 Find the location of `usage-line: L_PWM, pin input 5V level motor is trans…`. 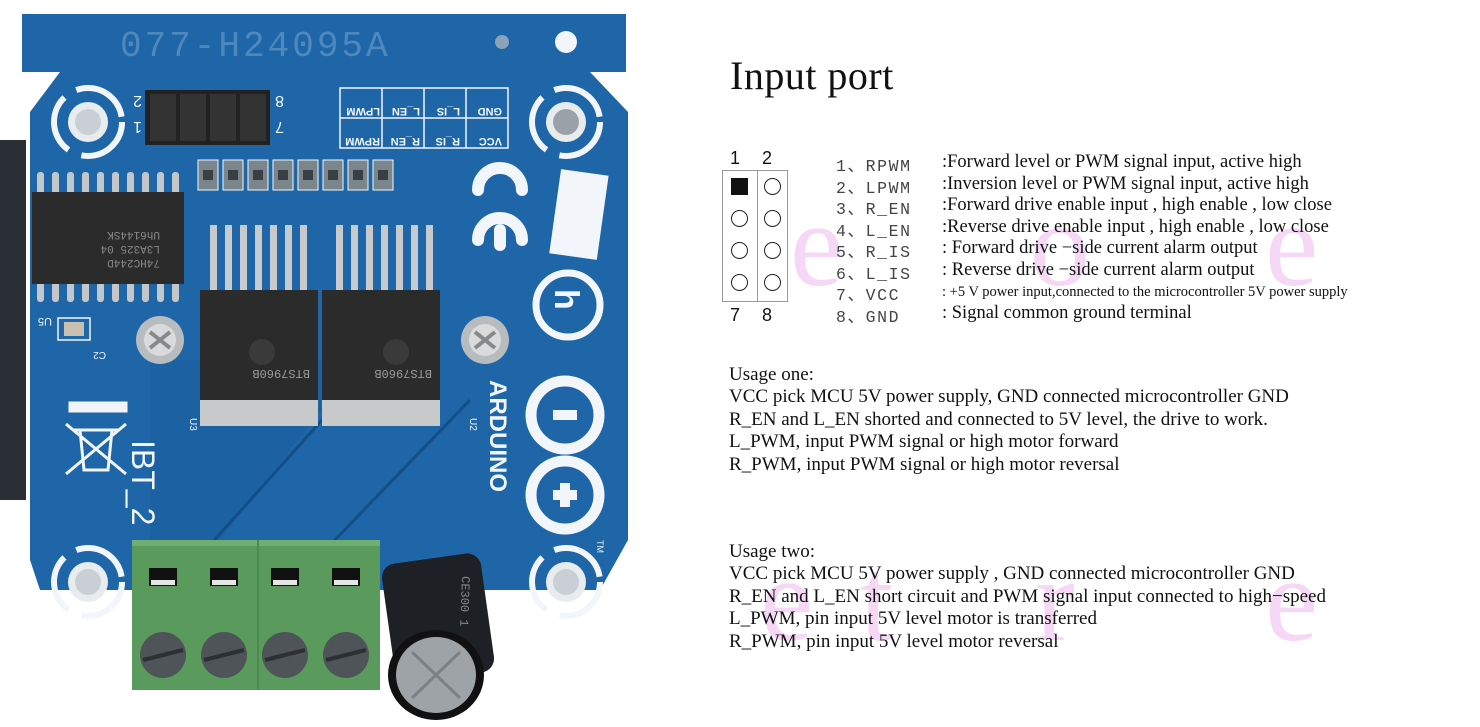

usage-line: L_PWM, pin input 5V level motor is trans… is located at coordinates (913, 619).